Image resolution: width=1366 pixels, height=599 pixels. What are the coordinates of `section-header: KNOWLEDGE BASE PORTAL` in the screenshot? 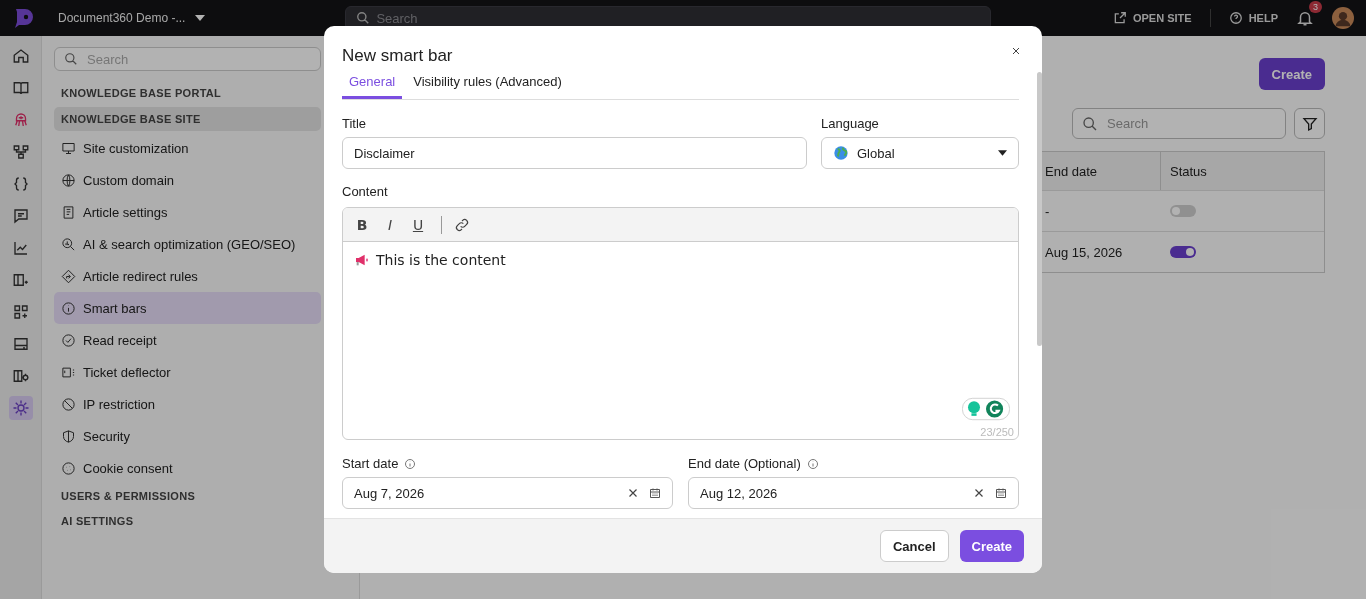 It's located at (187, 93).